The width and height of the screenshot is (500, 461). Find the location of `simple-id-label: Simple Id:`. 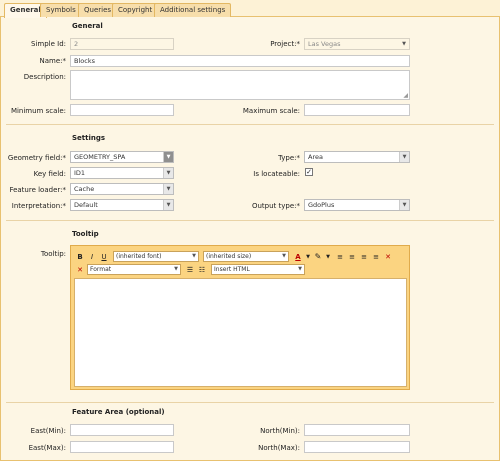

simple-id-label: Simple Id: is located at coordinates (48, 44).